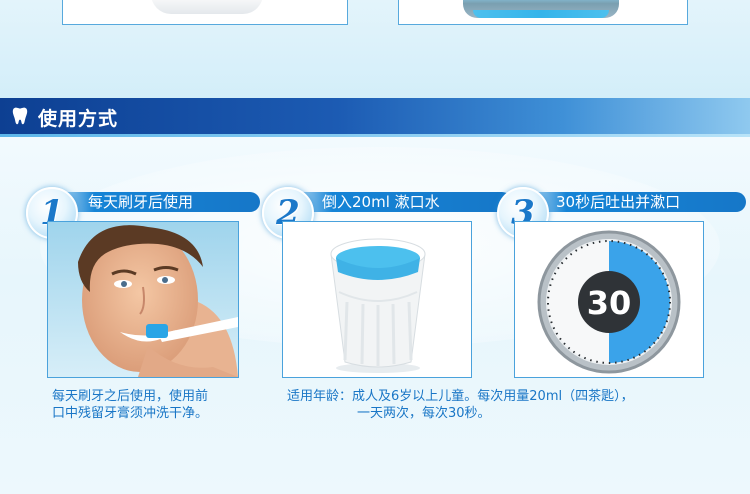 The height and width of the screenshot is (494, 750). I want to click on step-2-label: 倒入20ml 漱口水, so click(397, 202).